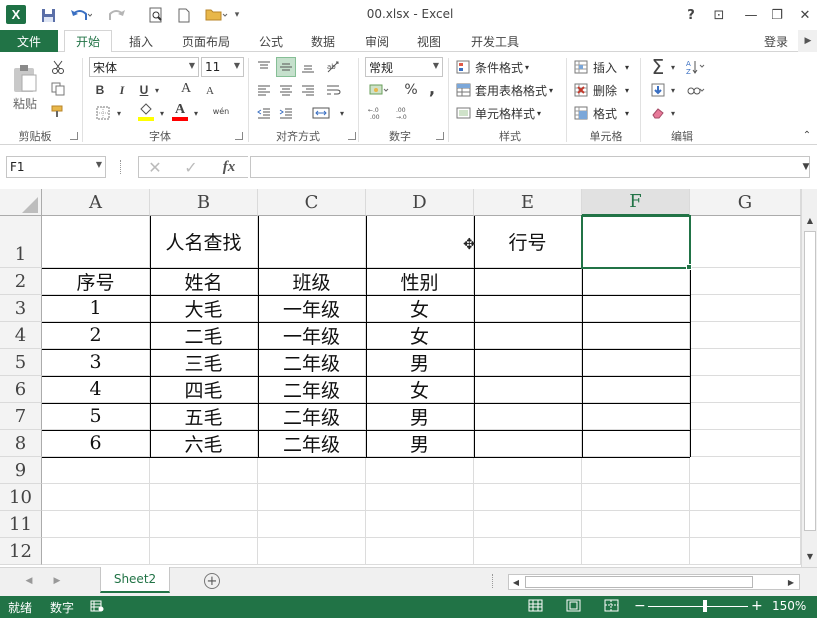  Describe the element at coordinates (237, 15) in the screenshot. I see `customize-qat-icon: ▾` at that location.